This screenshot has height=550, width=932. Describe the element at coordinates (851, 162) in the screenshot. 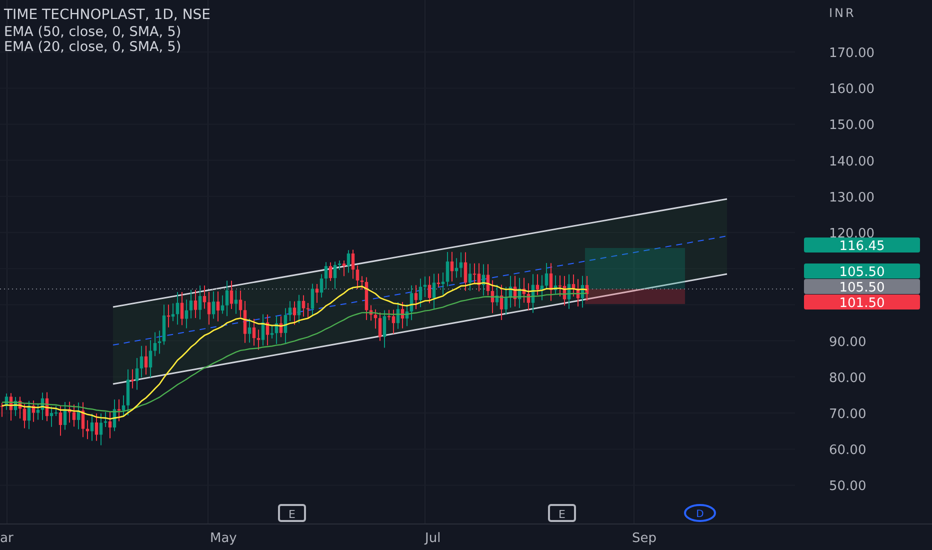

I see `price-label: 140.00` at that location.